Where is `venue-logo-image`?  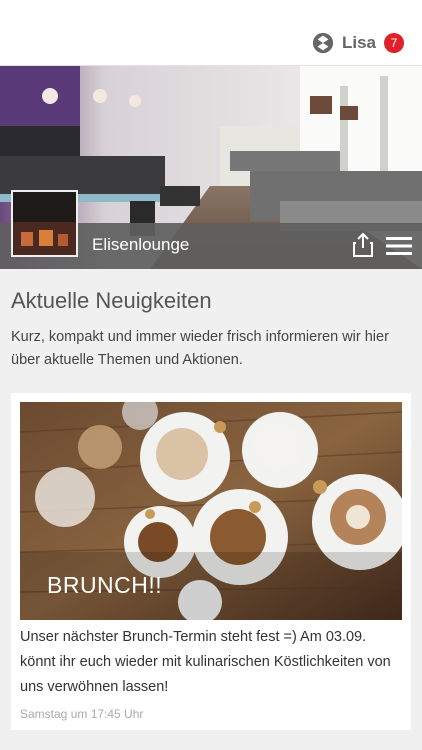
venue-logo-image is located at coordinates (44, 223).